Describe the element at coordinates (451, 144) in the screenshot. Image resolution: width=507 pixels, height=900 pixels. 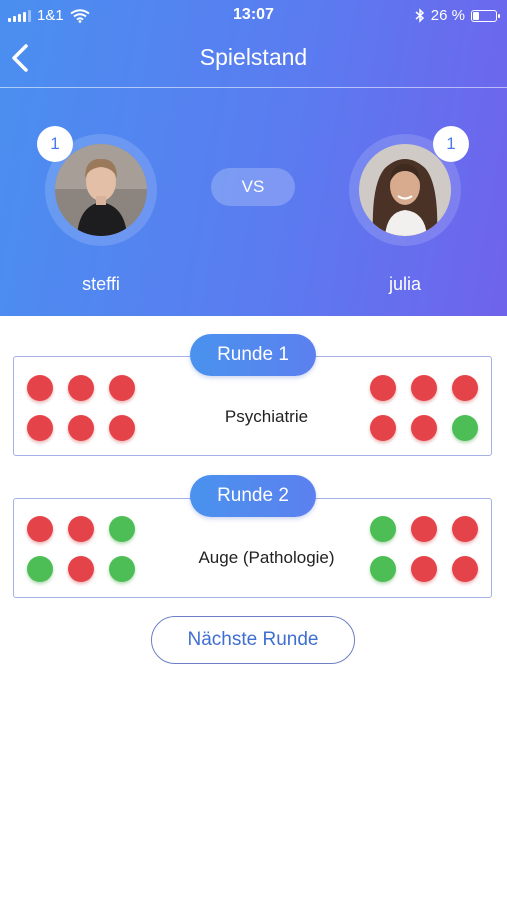
I see `player-right-score: 1` at that location.